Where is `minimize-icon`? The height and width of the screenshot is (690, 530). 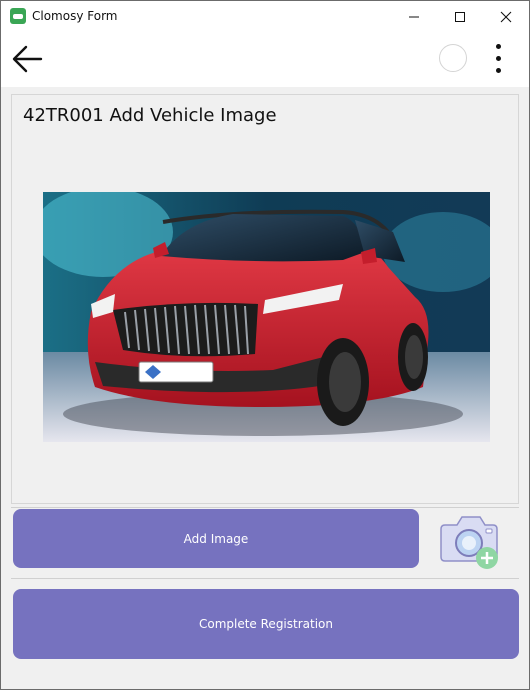
minimize-icon is located at coordinates (414, 17).